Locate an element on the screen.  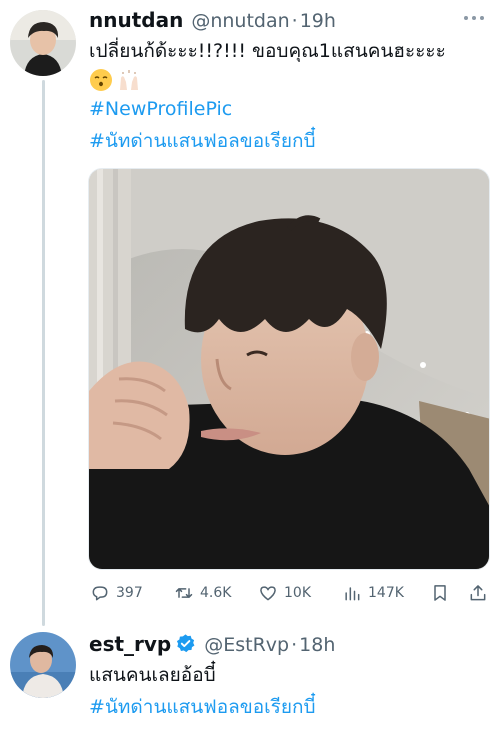
timestamp: 19h is located at coordinates (318, 21).